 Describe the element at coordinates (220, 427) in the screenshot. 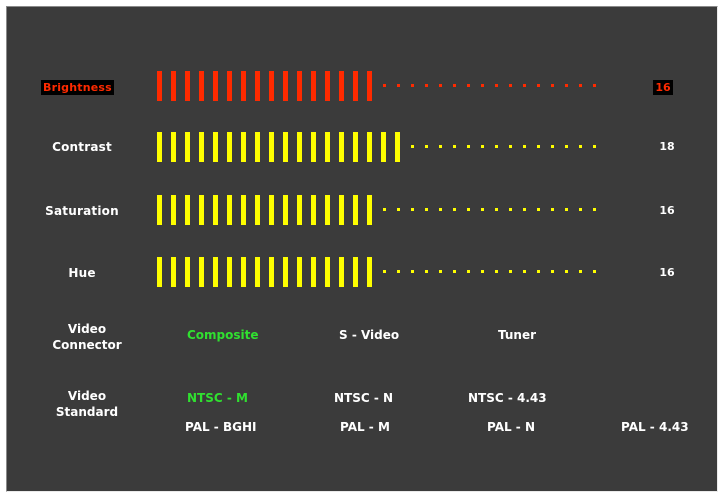

I see `standard-option-pal-bghi: PAL - BGHI` at that location.